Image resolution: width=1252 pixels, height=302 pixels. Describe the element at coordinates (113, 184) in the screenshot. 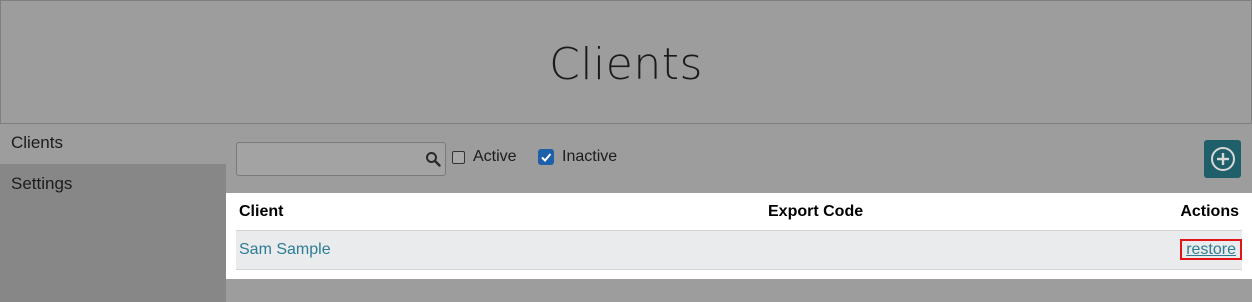

I see `sidebar-item-settings: Settings` at that location.